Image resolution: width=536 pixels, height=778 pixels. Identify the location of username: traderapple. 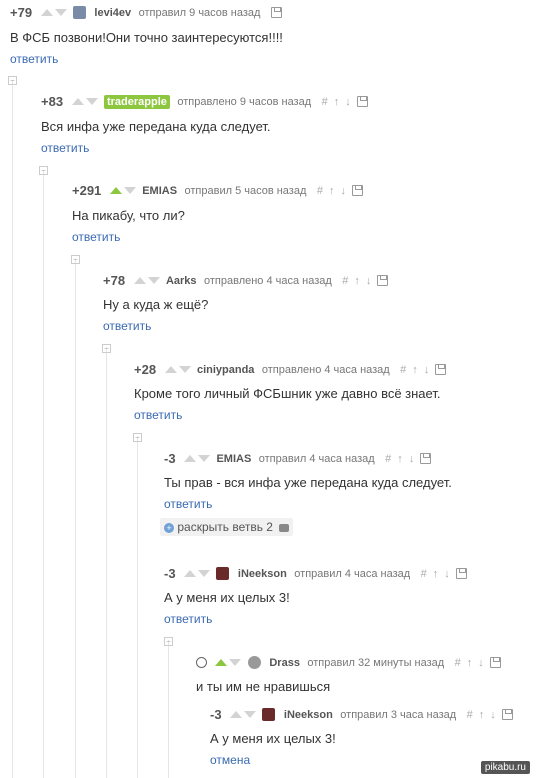
(136, 101).